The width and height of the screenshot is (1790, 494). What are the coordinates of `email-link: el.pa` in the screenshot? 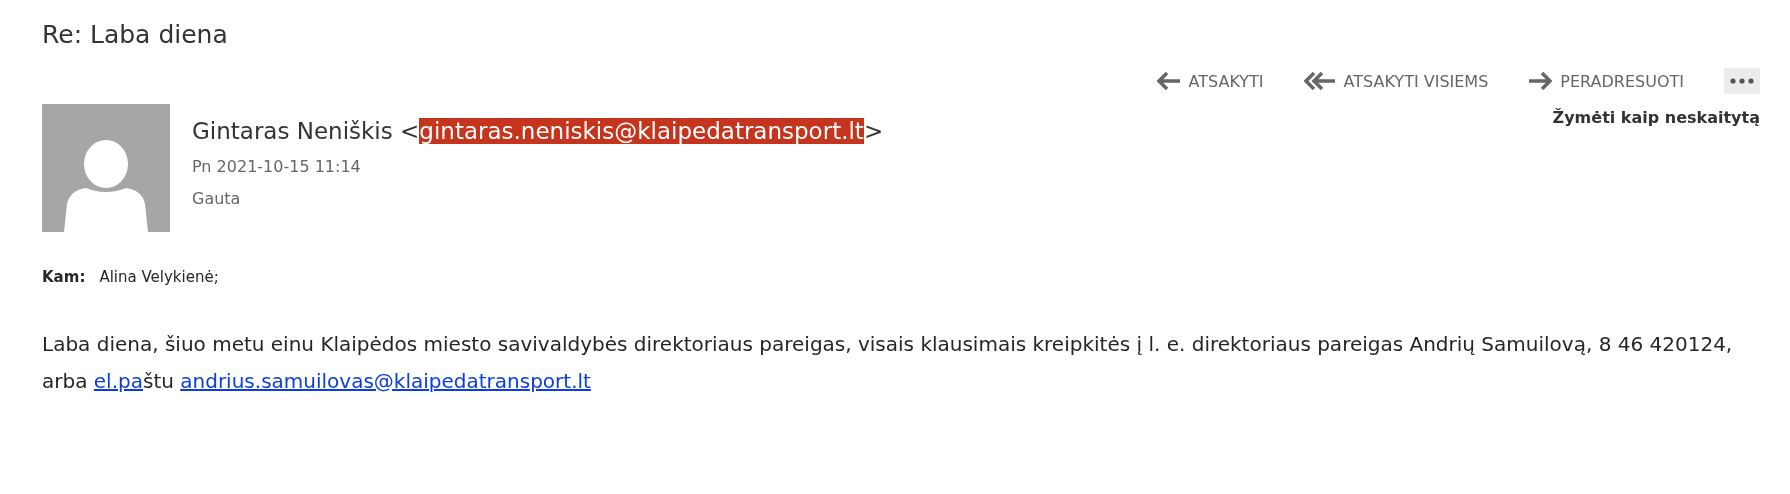 It's located at (118, 381).